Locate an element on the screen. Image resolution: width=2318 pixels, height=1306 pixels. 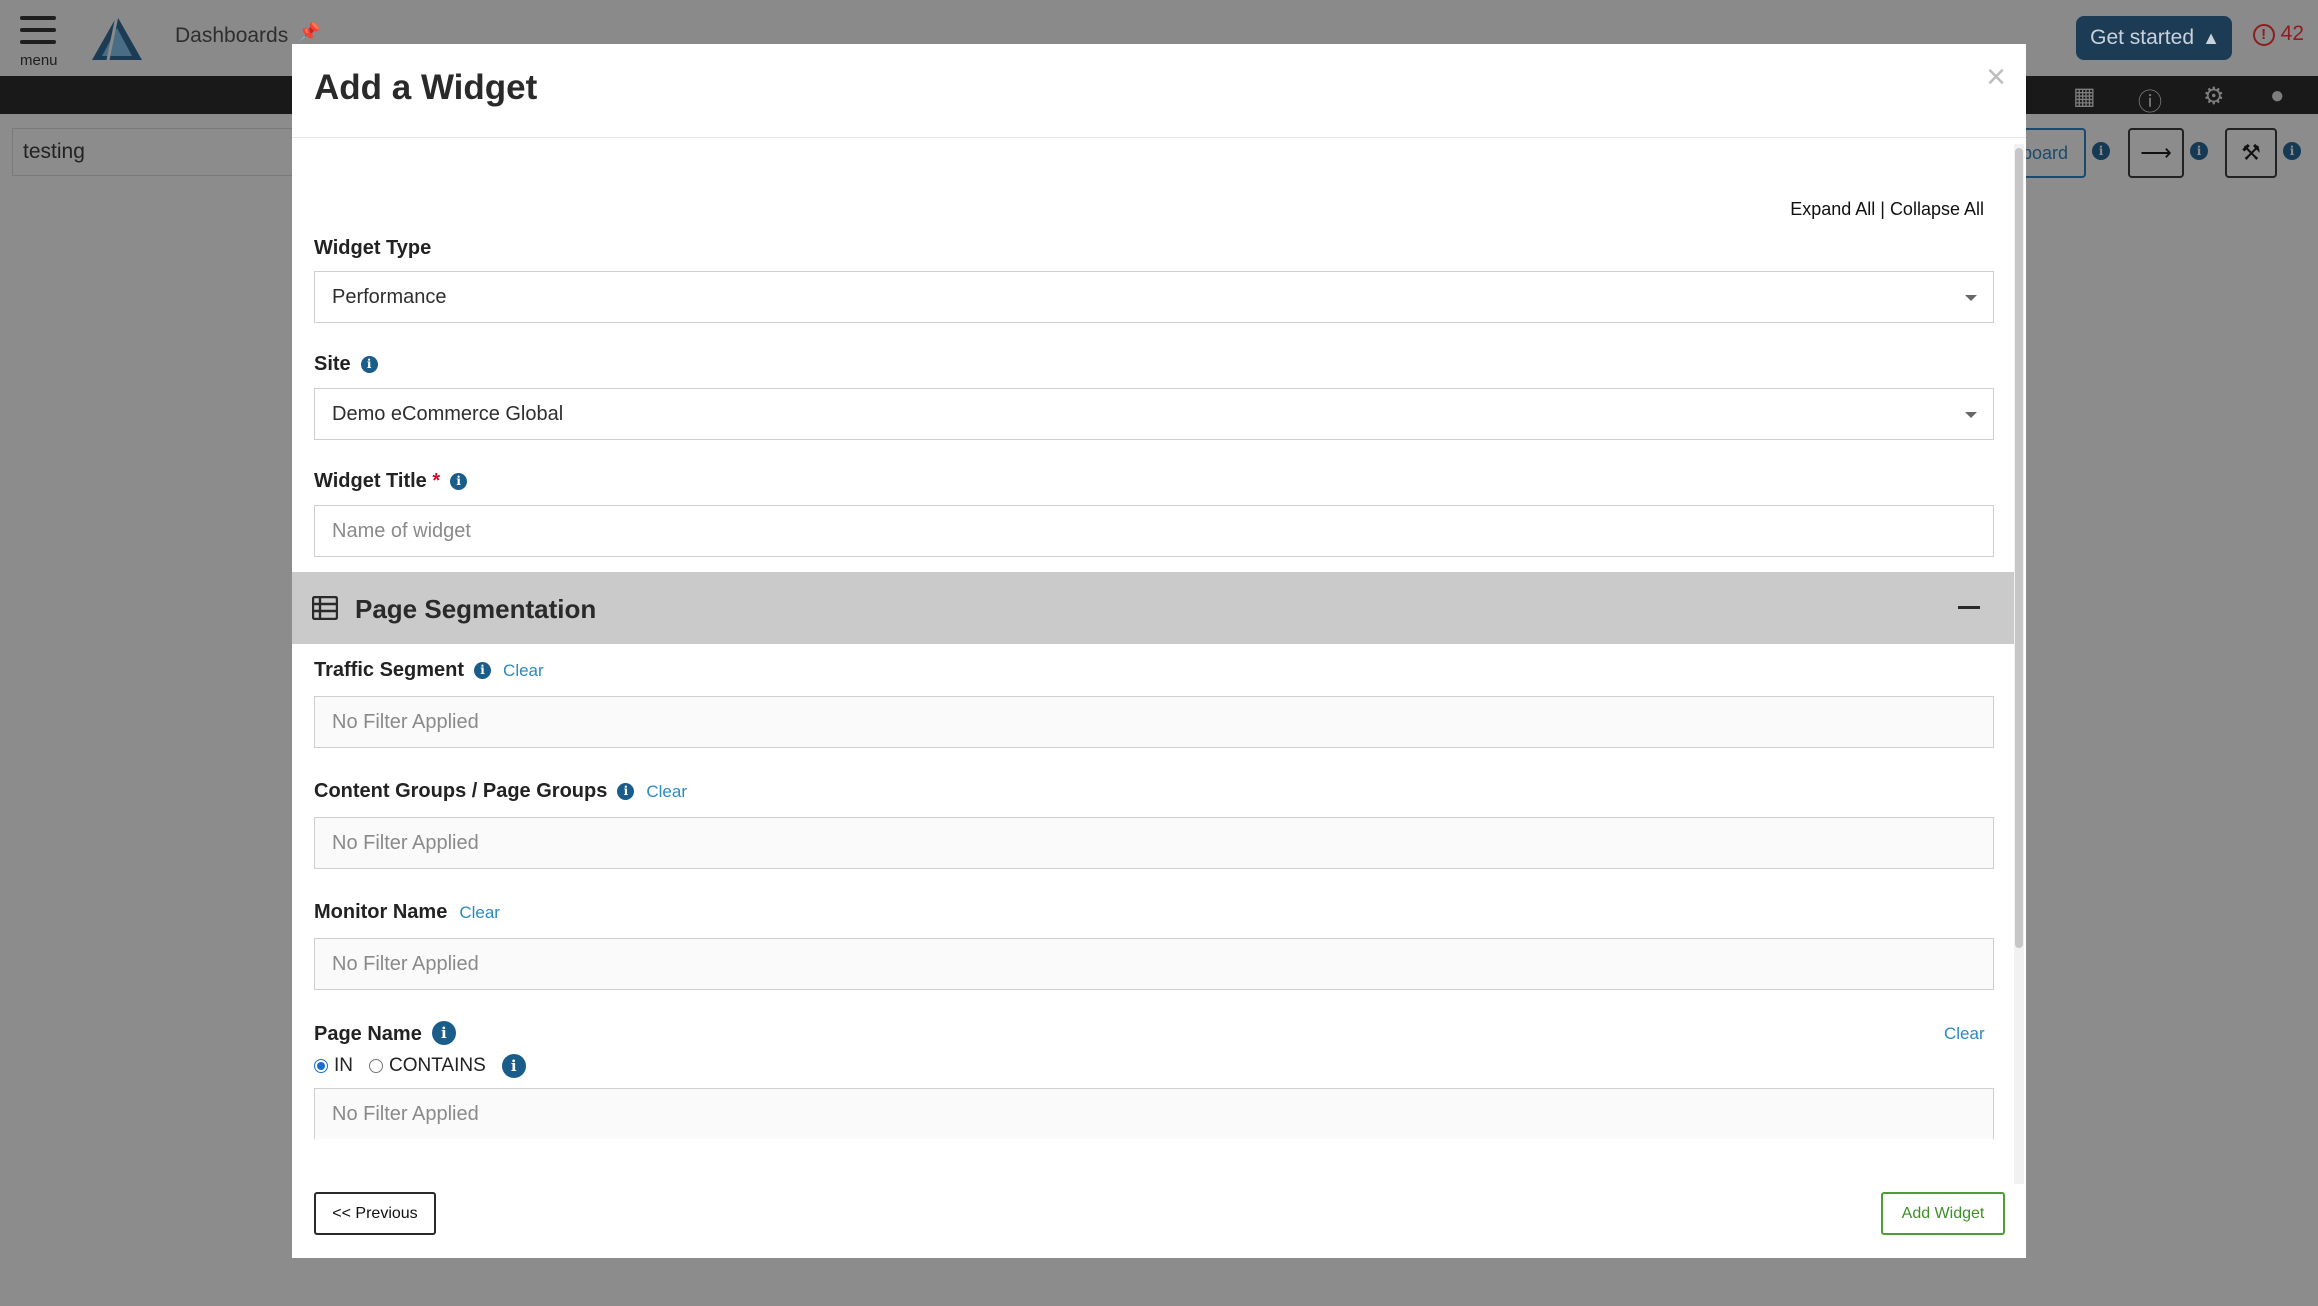
monitor-name-clear-link: Clear is located at coordinates (479, 912).